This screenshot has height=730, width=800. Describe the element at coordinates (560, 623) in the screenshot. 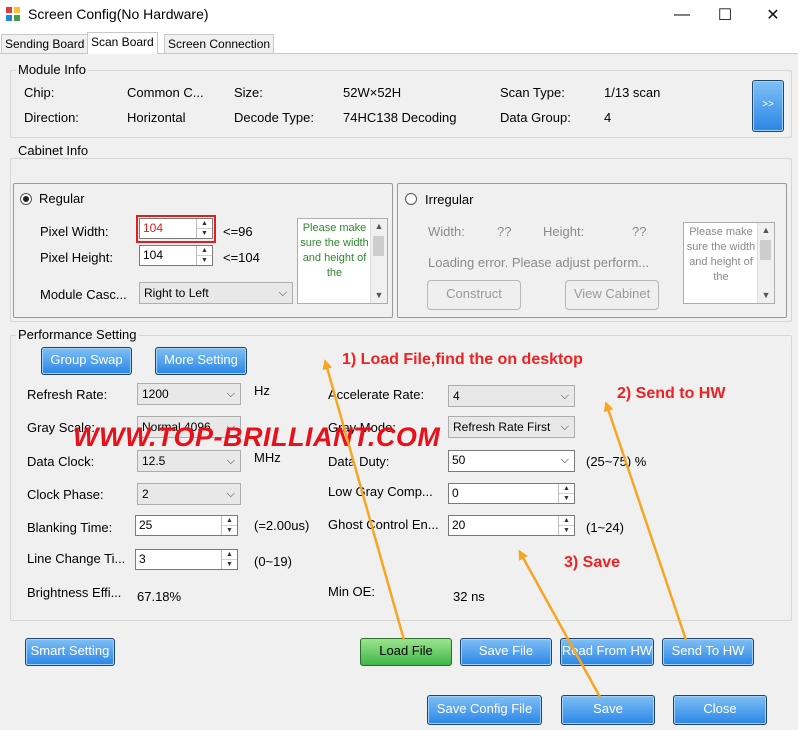

I see `arrow-save` at that location.